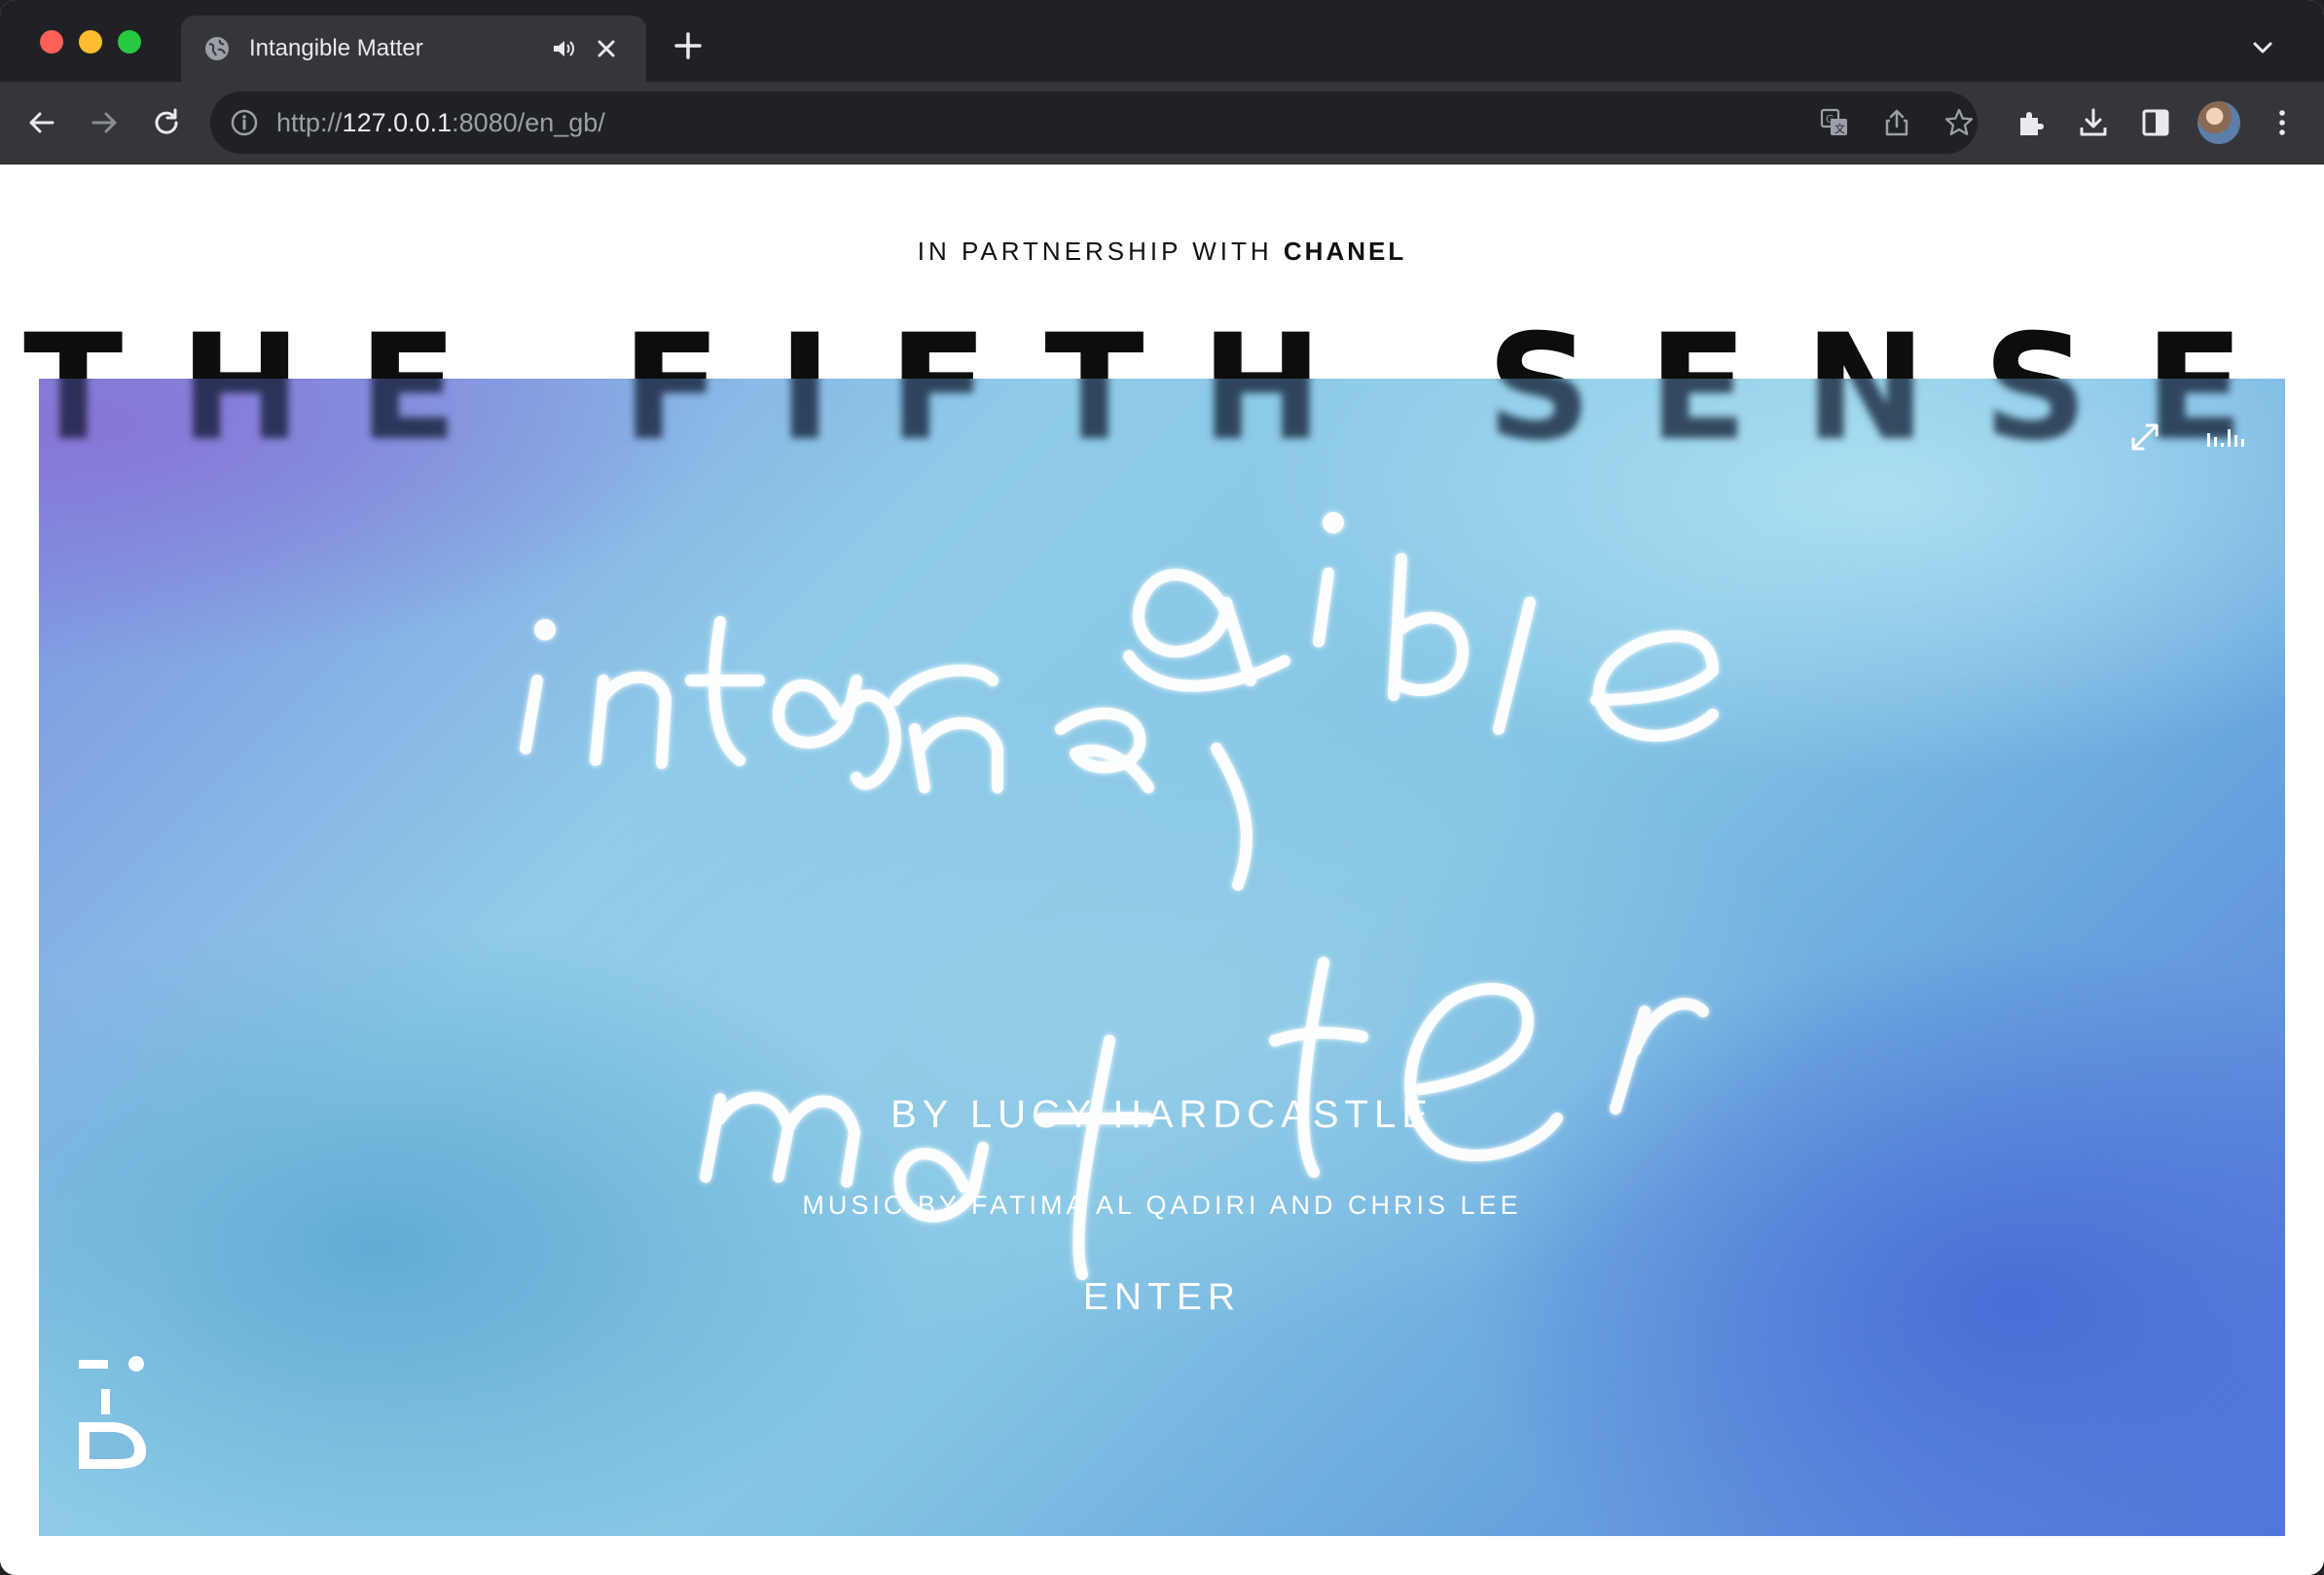 Image resolution: width=2324 pixels, height=1575 pixels. I want to click on translate-icon: G 文, so click(1834, 122).